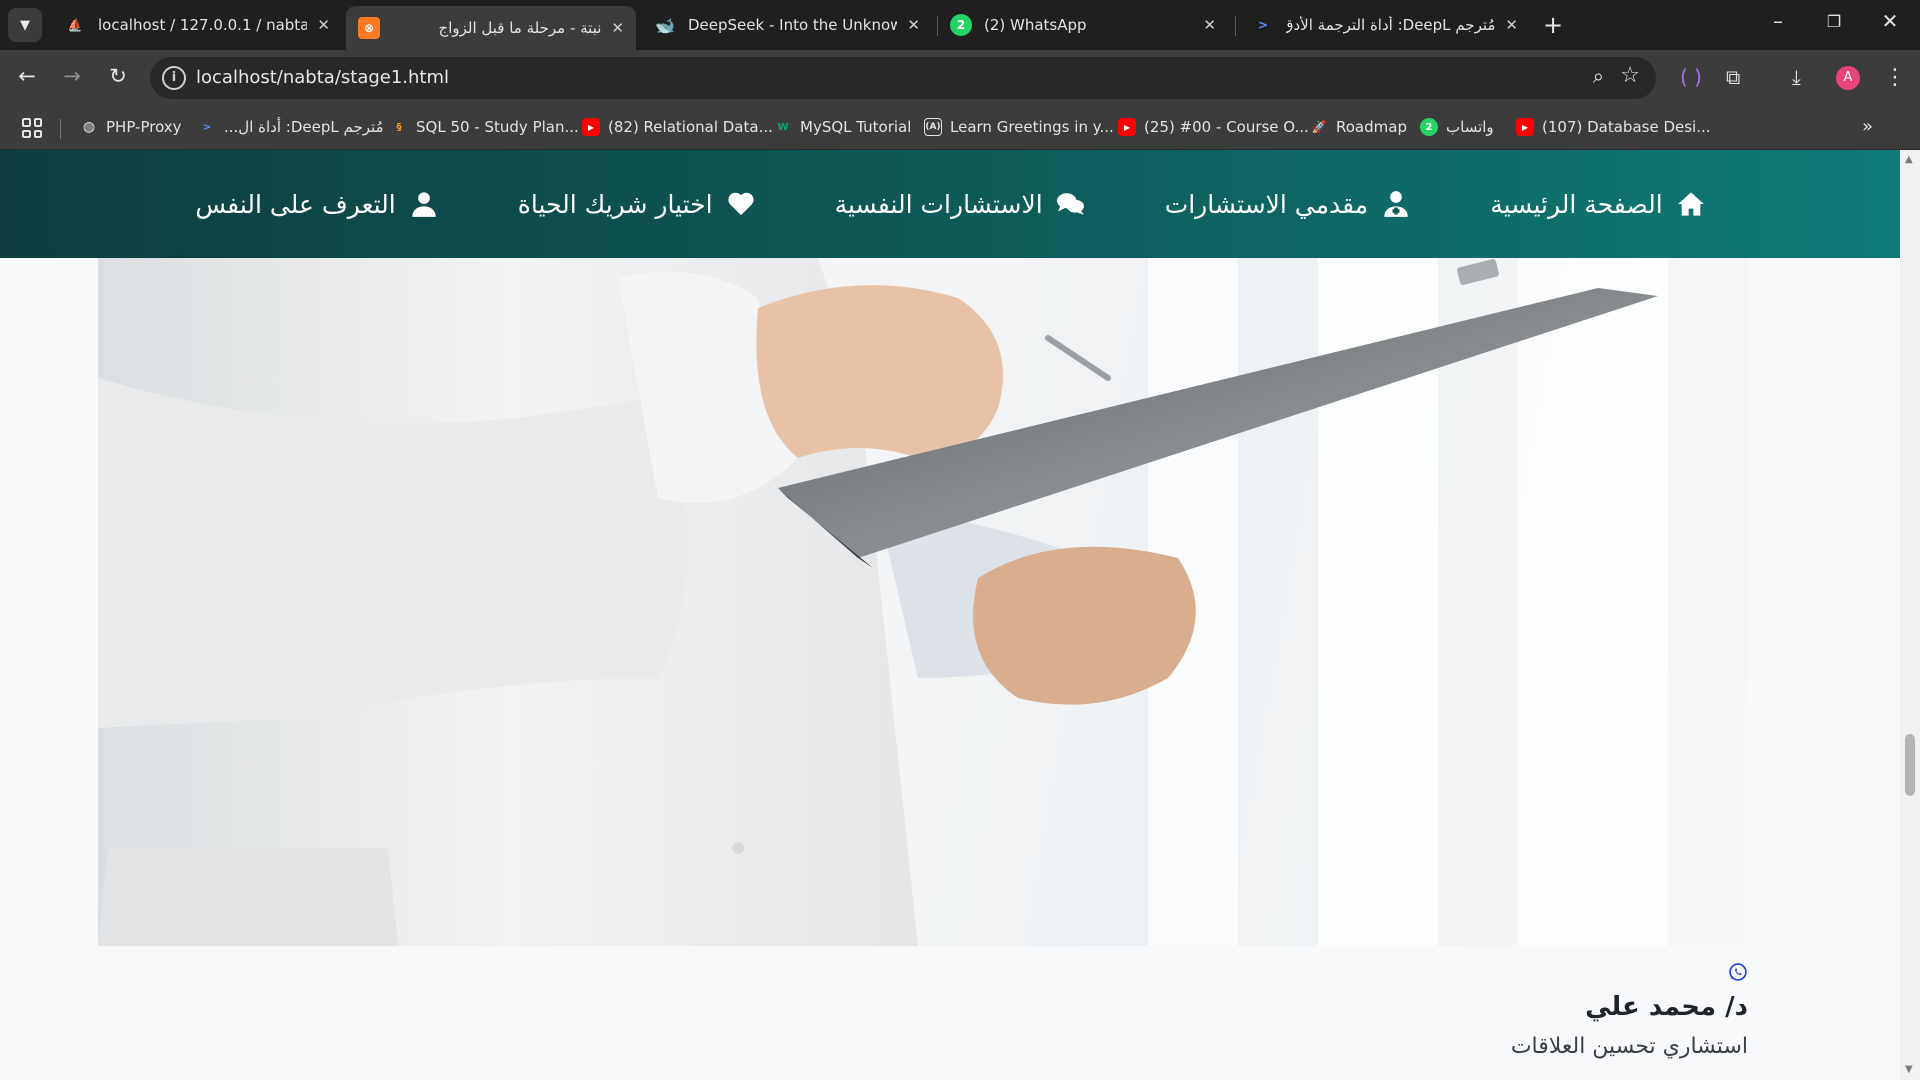 This screenshot has height=1080, width=1920. I want to click on profile-avatar: A, so click(1848, 78).